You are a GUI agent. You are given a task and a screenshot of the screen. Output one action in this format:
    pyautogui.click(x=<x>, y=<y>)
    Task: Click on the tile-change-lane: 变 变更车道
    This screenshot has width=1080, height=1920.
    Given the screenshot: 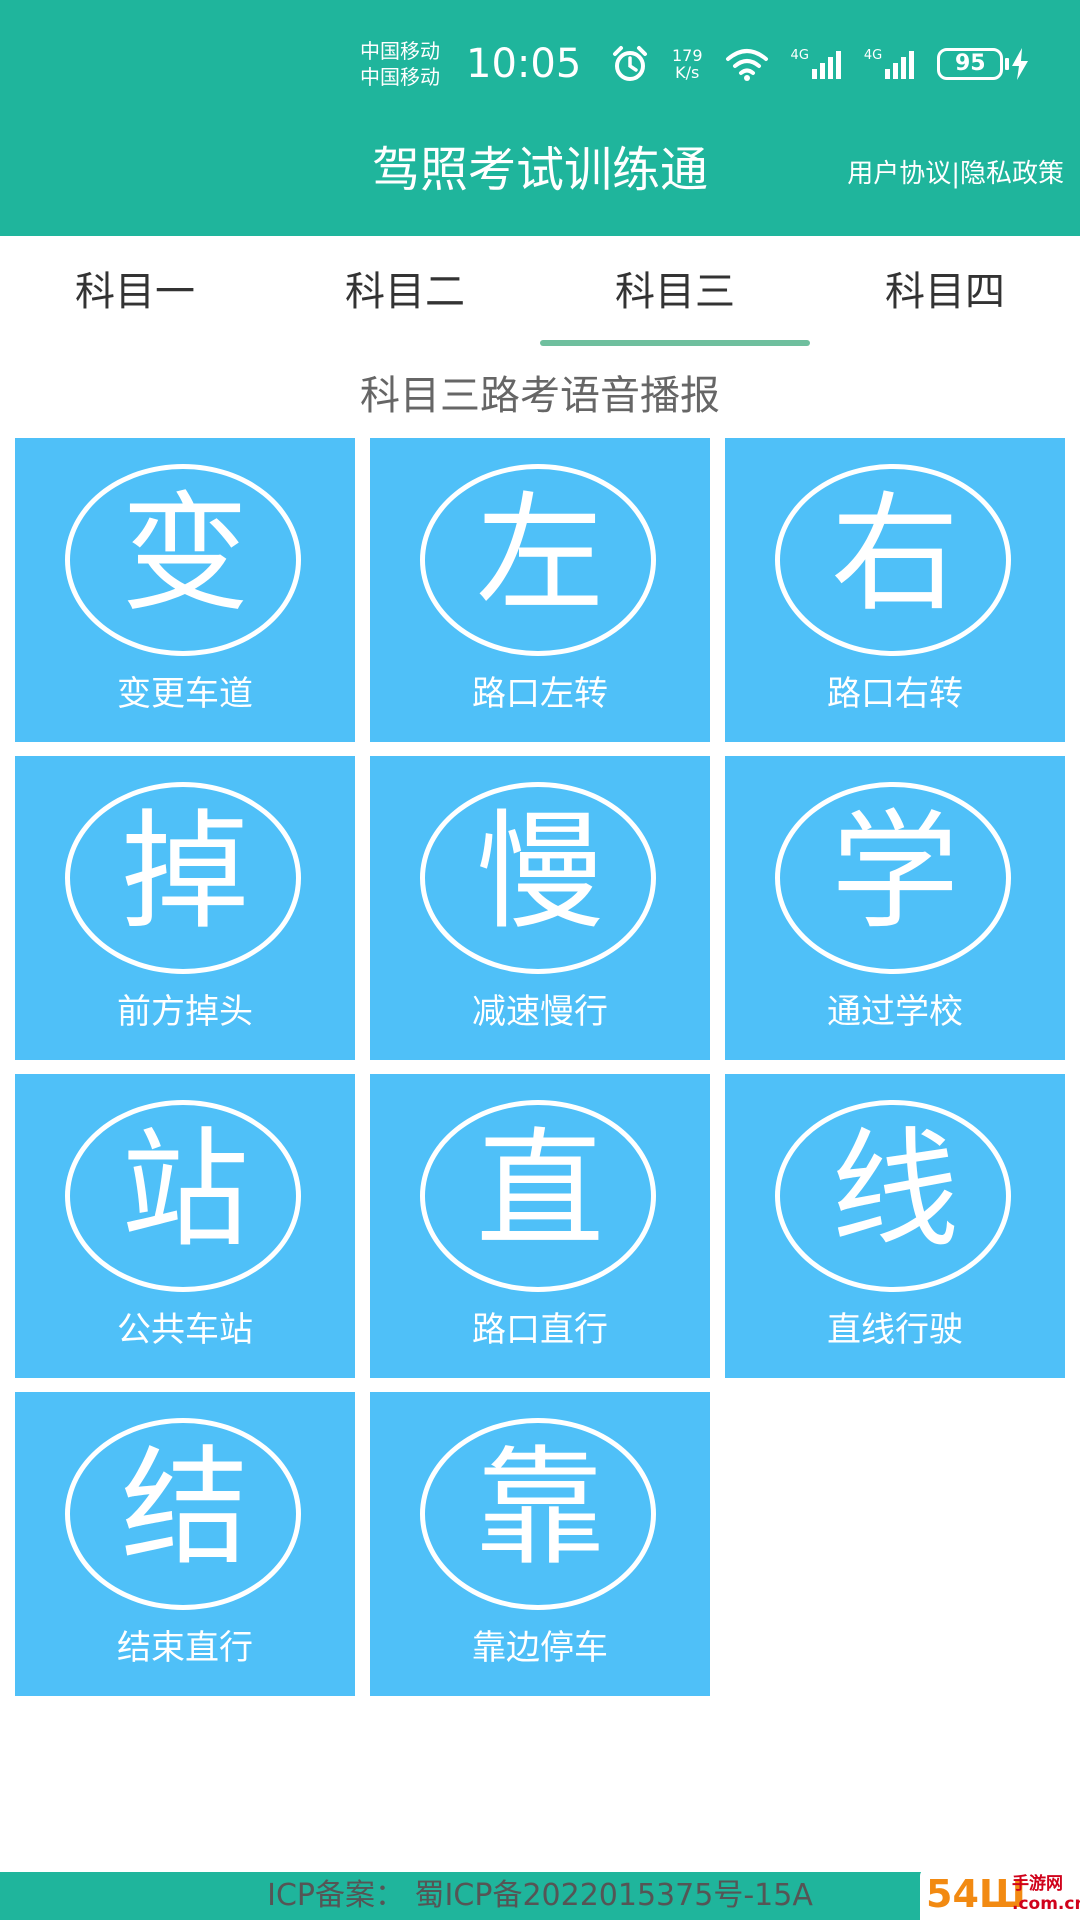 What is the action you would take?
    pyautogui.click(x=185, y=590)
    